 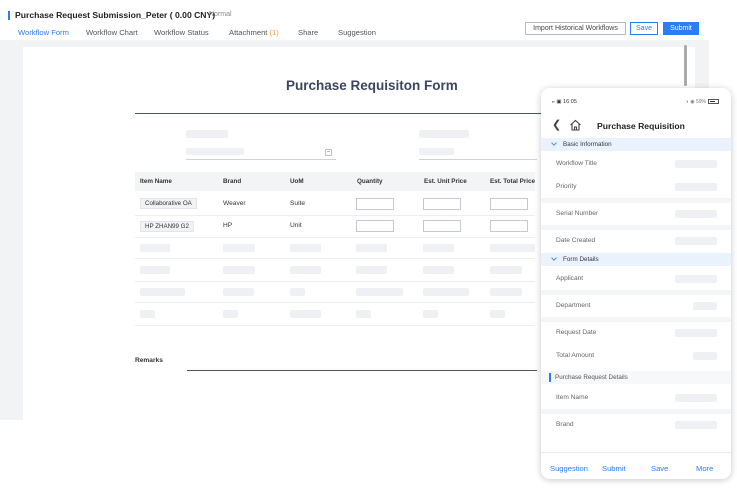 I want to click on status-bar-time: ▪▪ ▣ 16:05, so click(x=564, y=102).